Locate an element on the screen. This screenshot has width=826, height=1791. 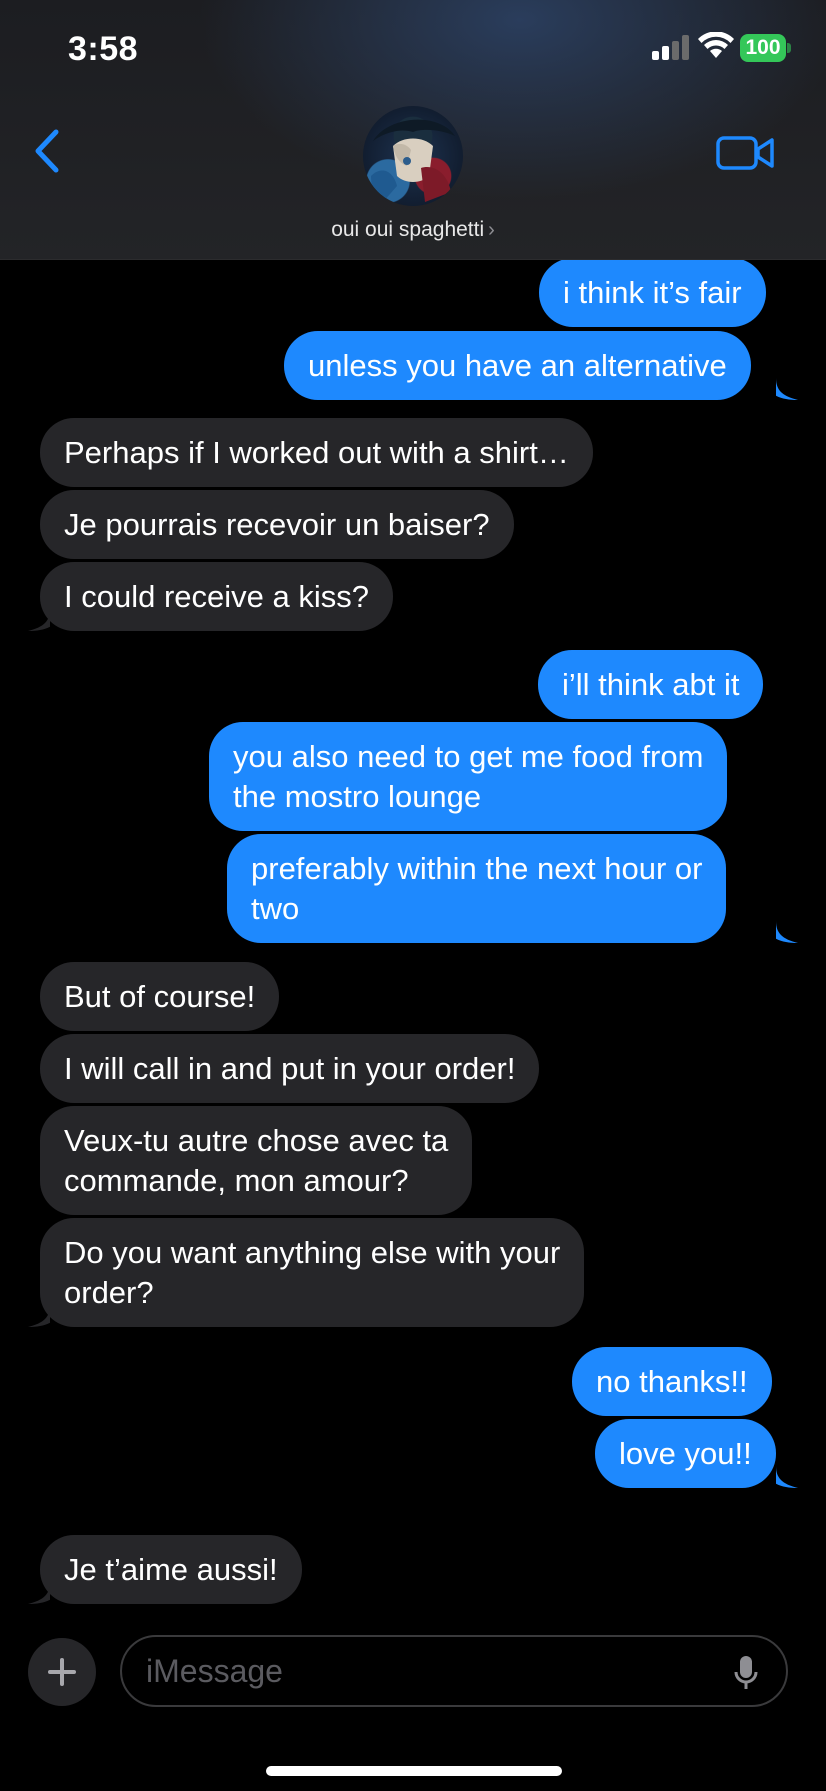
message-bubble-received: I will call in and put in your order! is located at coordinates (290, 1068).